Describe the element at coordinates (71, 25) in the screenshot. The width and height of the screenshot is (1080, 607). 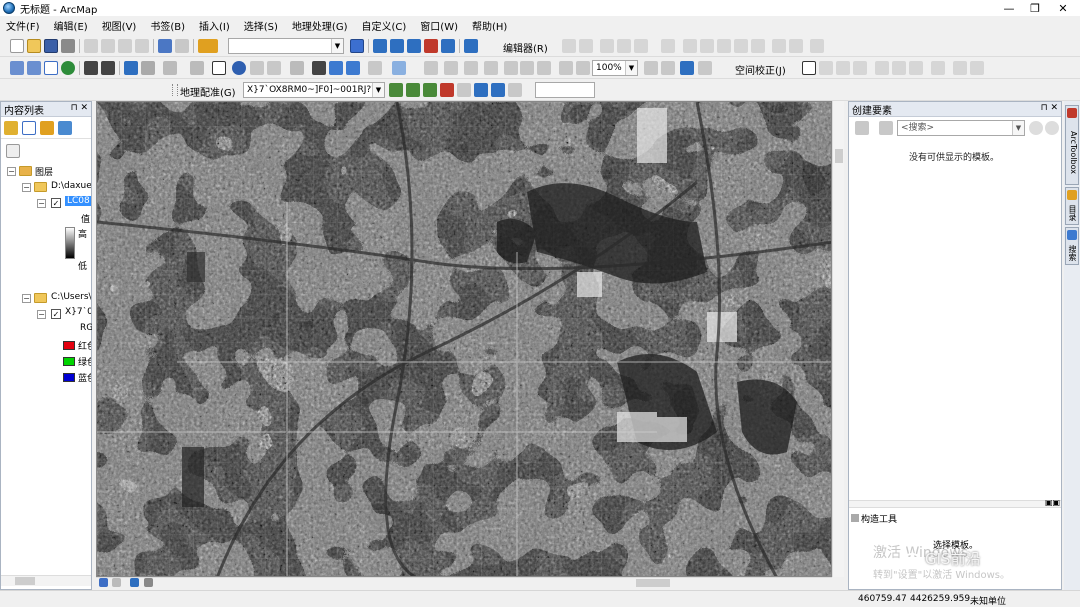
I see `menu-edit: 编辑(E)` at that location.